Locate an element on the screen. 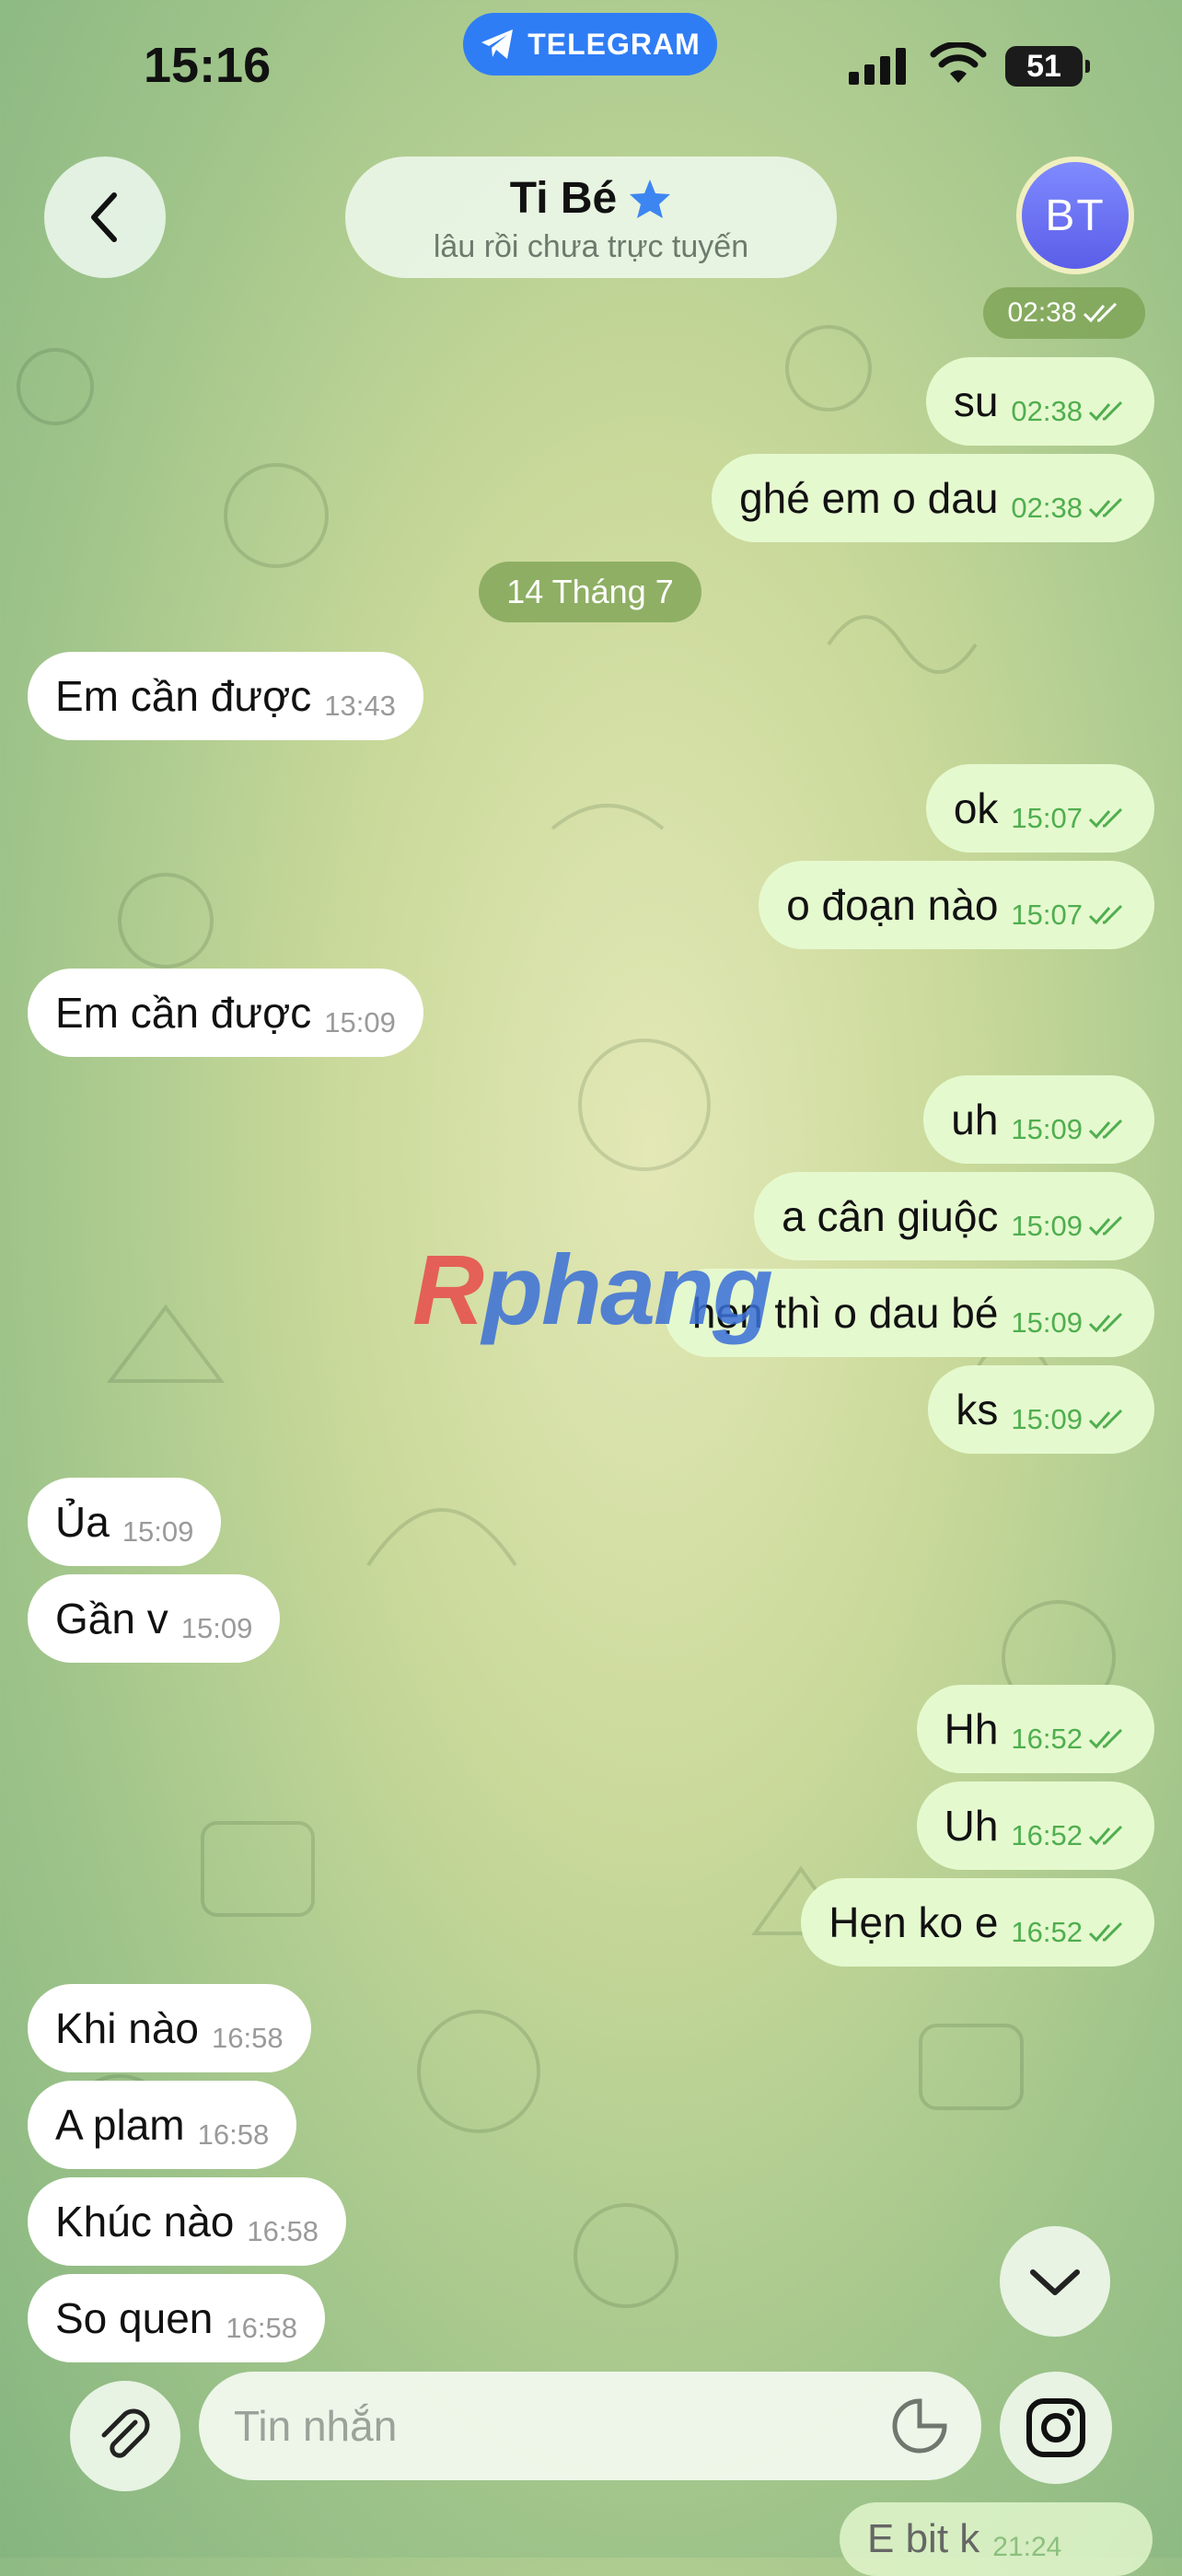  camera-button is located at coordinates (1056, 2428).